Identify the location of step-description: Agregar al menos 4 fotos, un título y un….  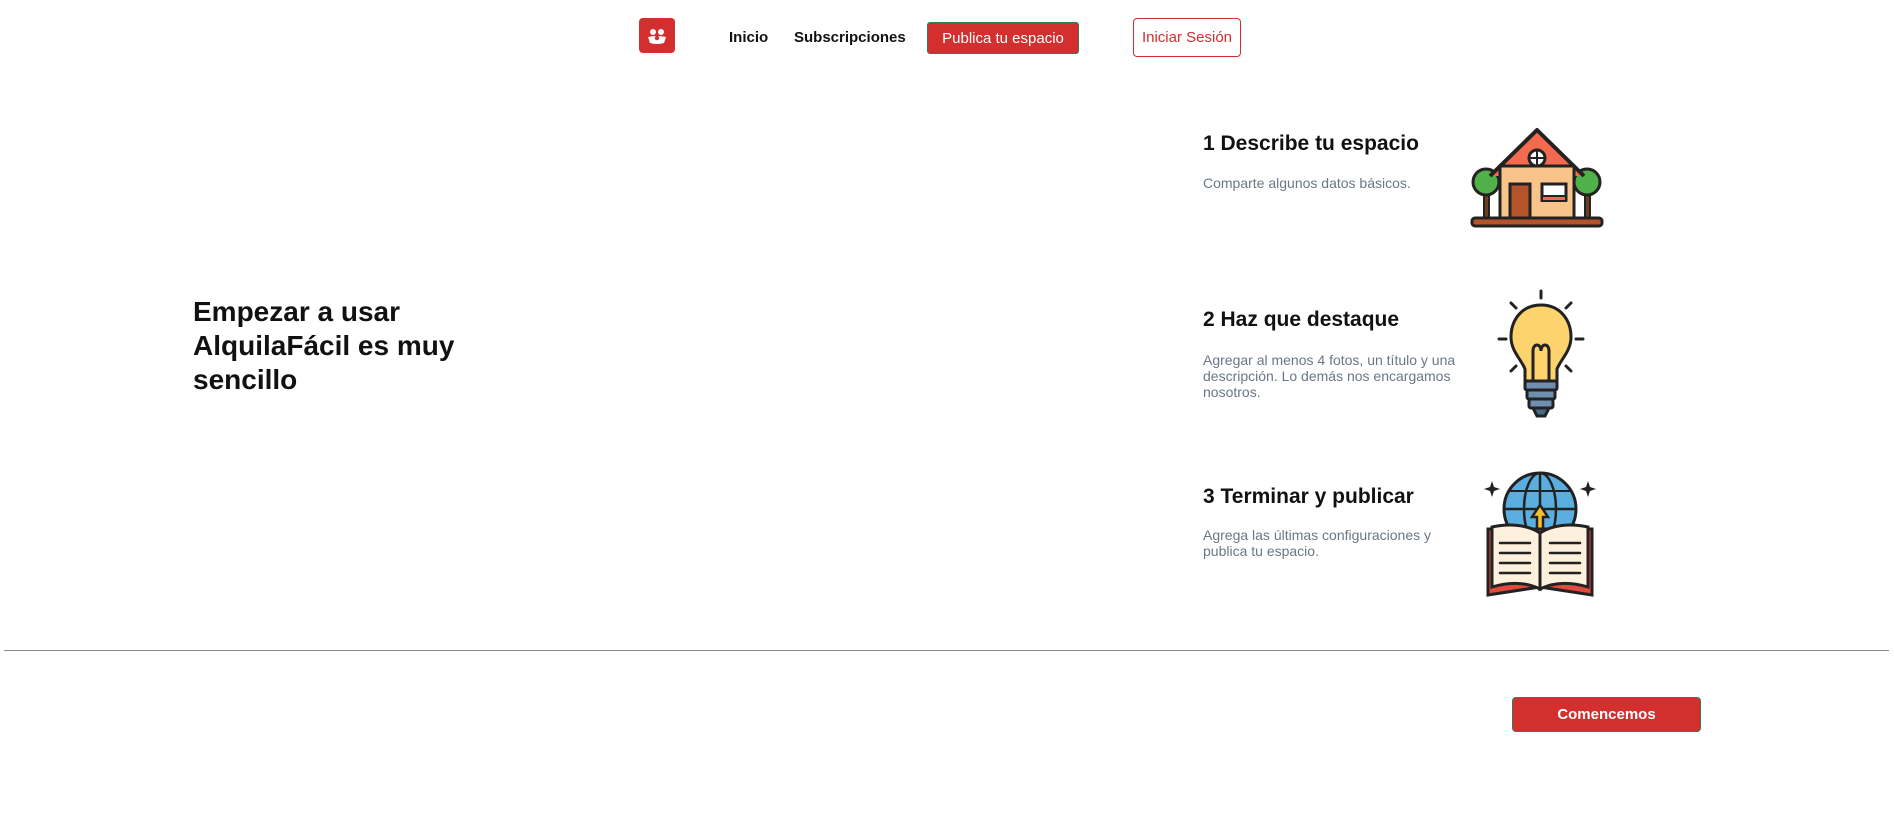
(1329, 376).